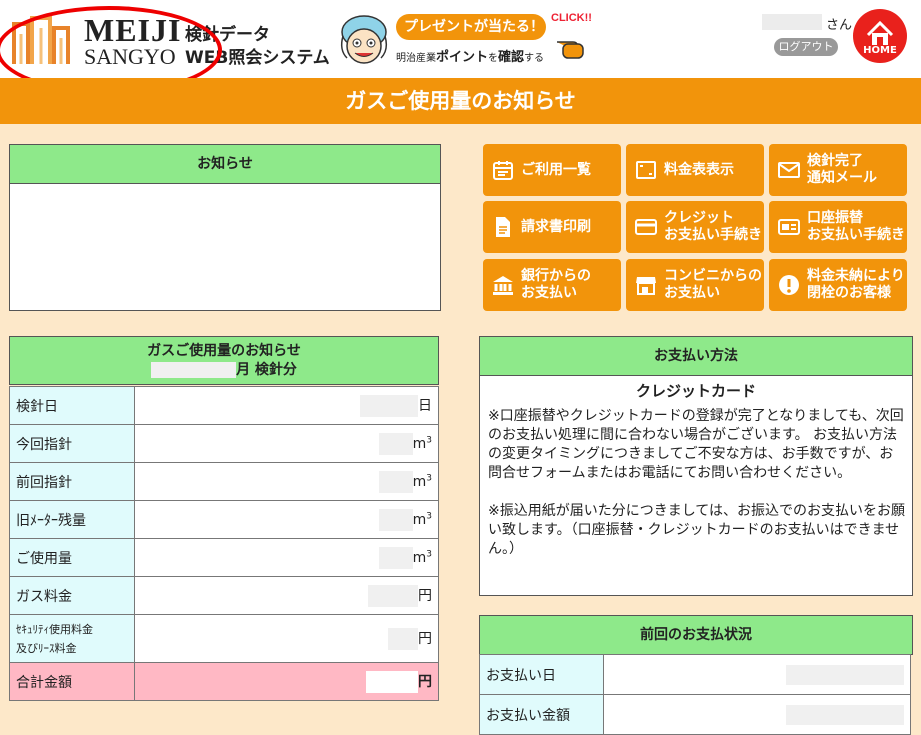 This screenshot has height=735, width=921. Describe the element at coordinates (364, 39) in the screenshot. I see `mascot-icon` at that location.